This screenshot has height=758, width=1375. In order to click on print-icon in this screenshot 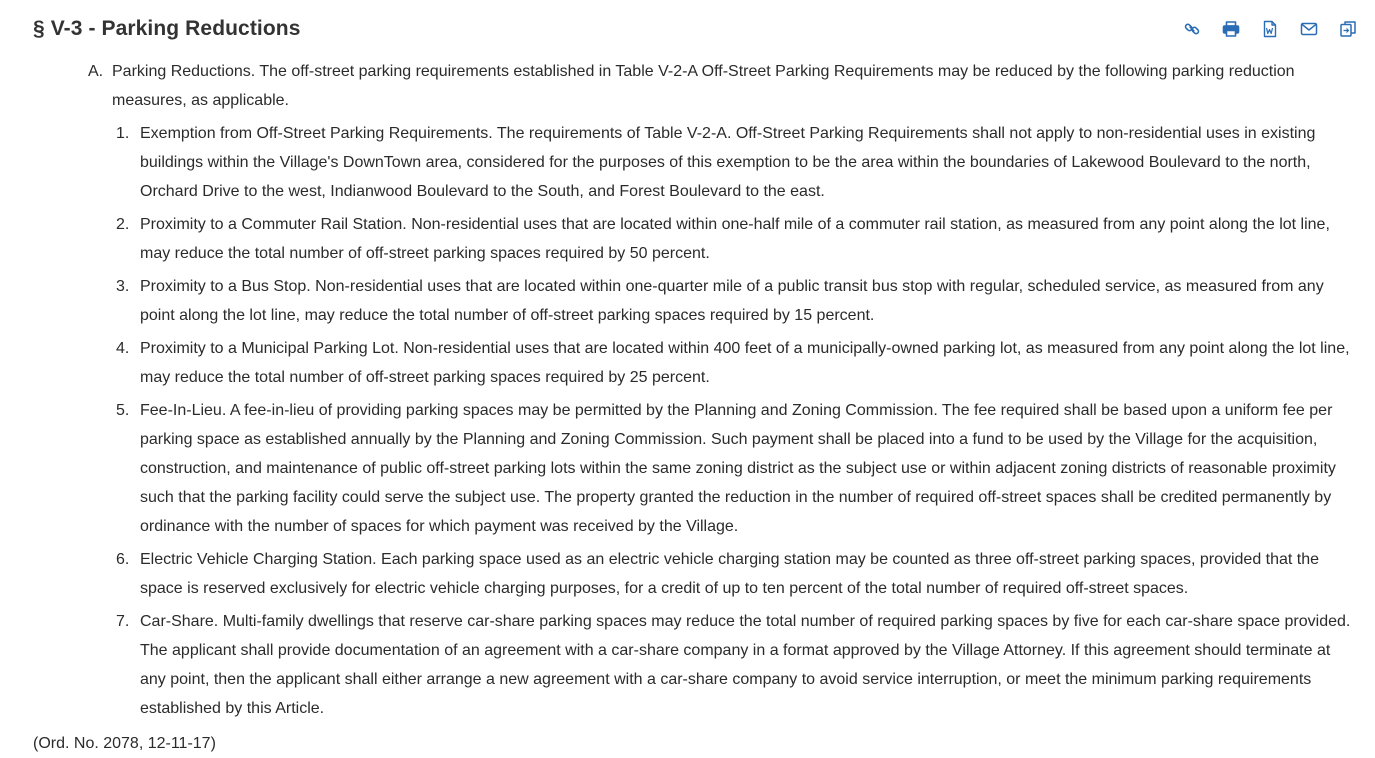, I will do `click(1230, 28)`.